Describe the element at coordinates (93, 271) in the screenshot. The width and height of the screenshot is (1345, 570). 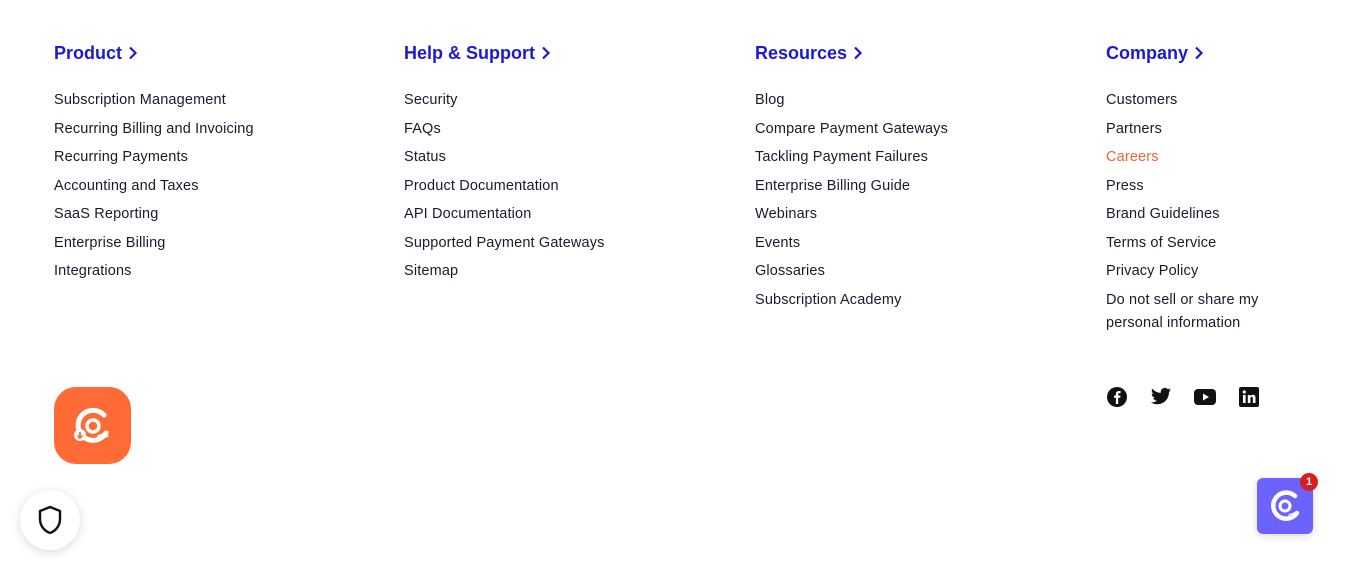
I see `footer-link-integrations: Integrations` at that location.